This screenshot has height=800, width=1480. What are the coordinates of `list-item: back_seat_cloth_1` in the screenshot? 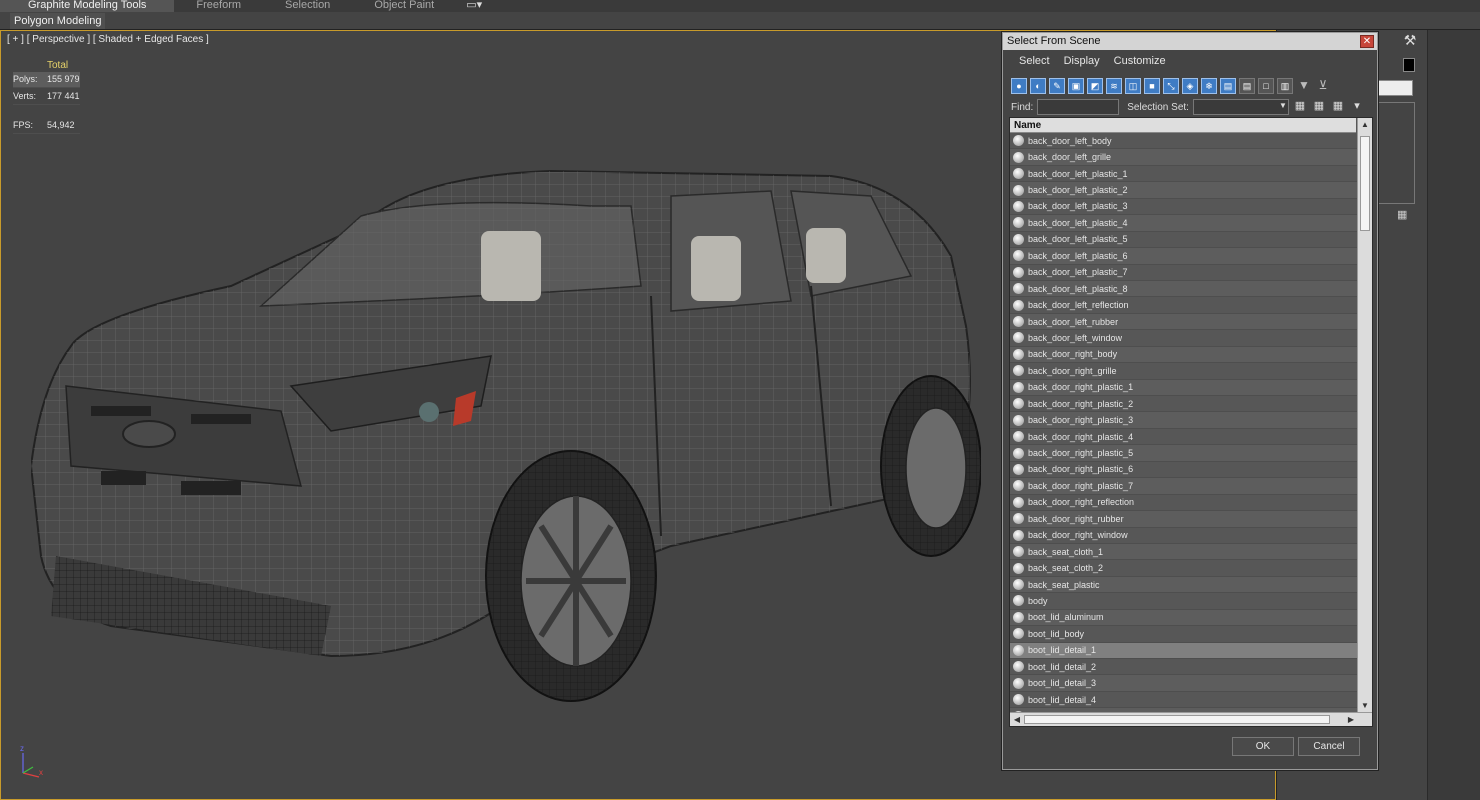 It's located at (1184, 552).